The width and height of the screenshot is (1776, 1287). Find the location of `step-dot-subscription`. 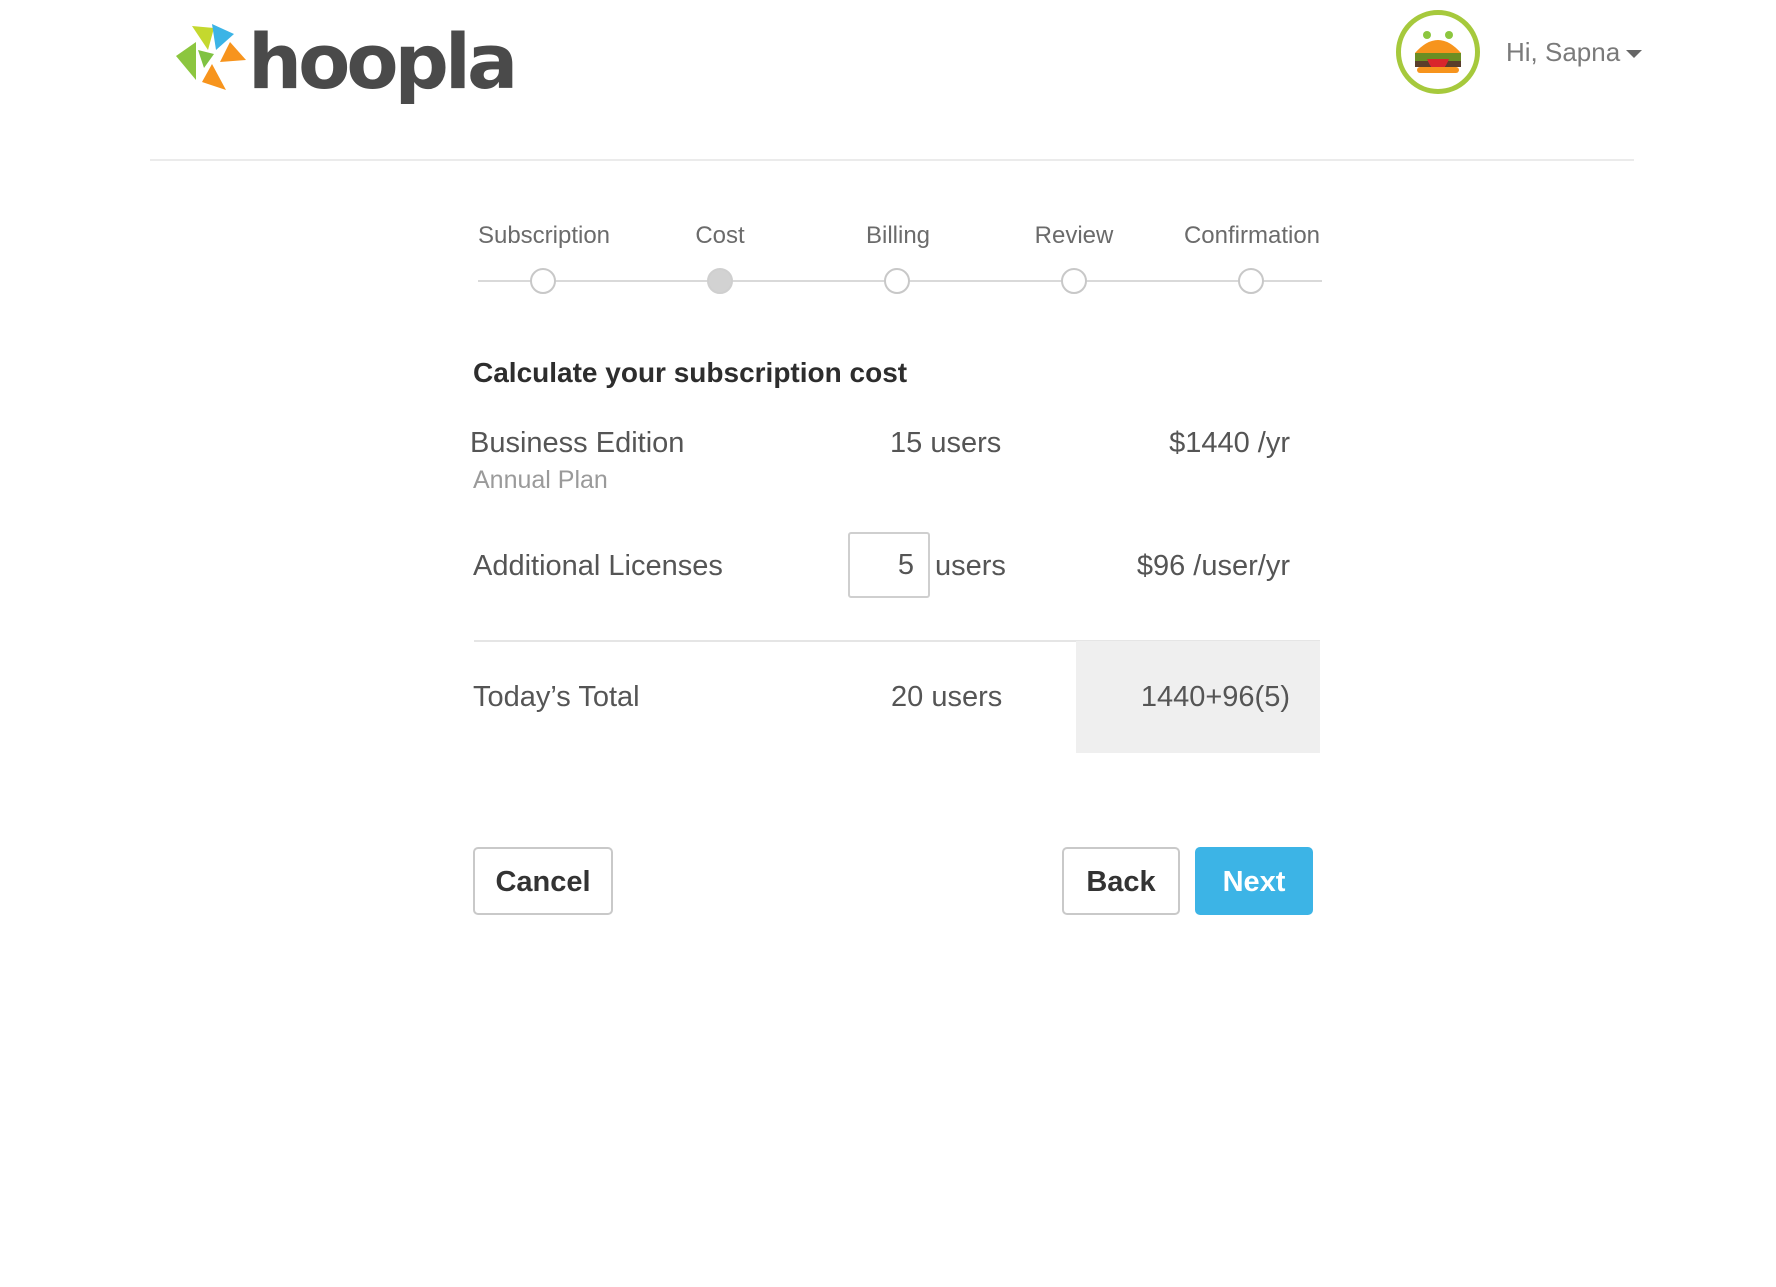

step-dot-subscription is located at coordinates (543, 281).